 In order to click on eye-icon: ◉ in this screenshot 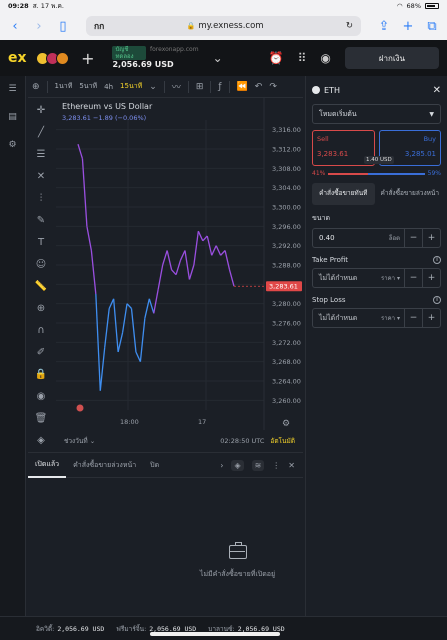, I will do `click(41, 396)`.